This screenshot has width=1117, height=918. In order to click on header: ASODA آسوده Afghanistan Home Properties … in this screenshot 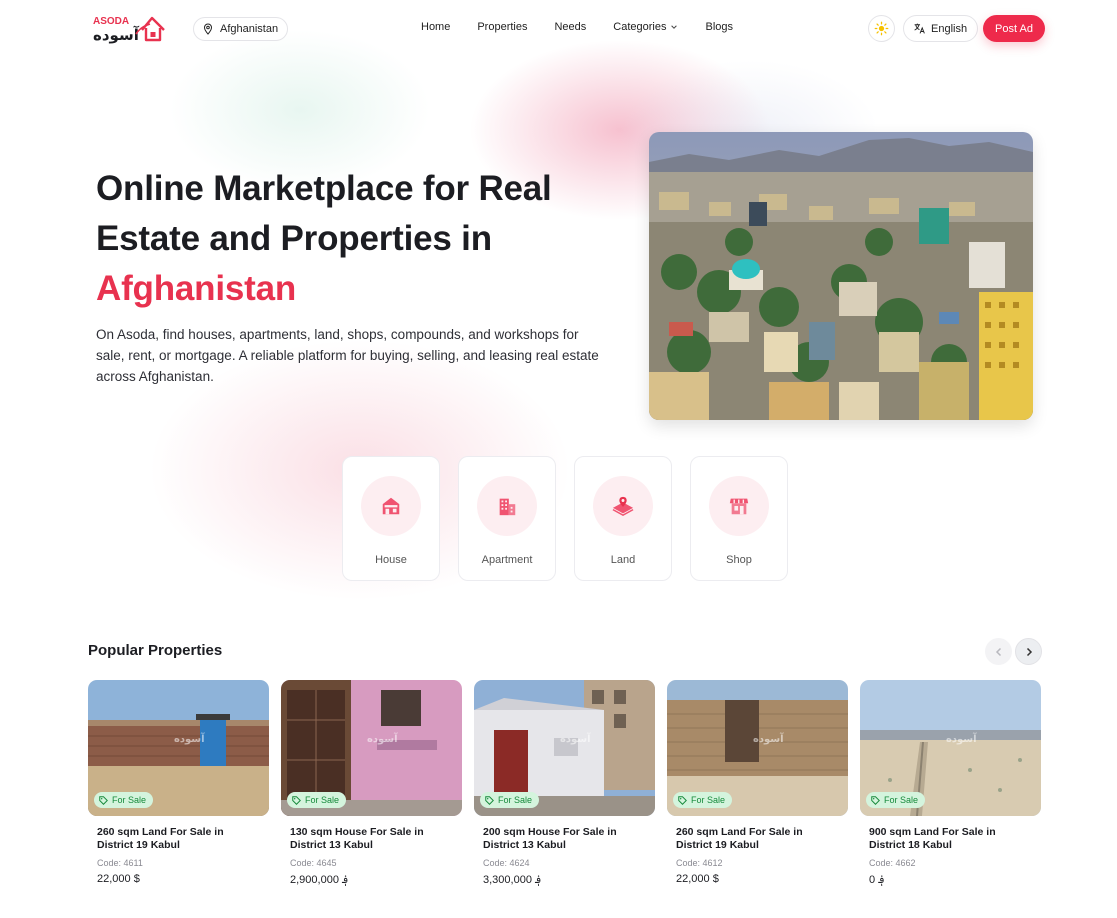, I will do `click(558, 29)`.